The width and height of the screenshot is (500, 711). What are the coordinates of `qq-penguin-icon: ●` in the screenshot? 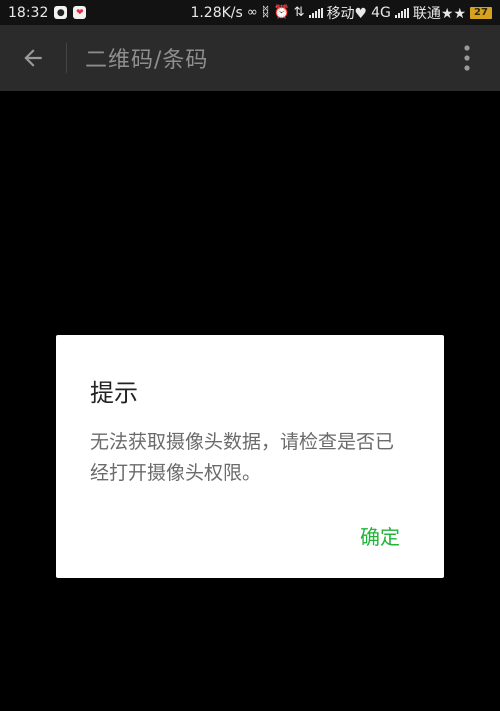 It's located at (61, 12).